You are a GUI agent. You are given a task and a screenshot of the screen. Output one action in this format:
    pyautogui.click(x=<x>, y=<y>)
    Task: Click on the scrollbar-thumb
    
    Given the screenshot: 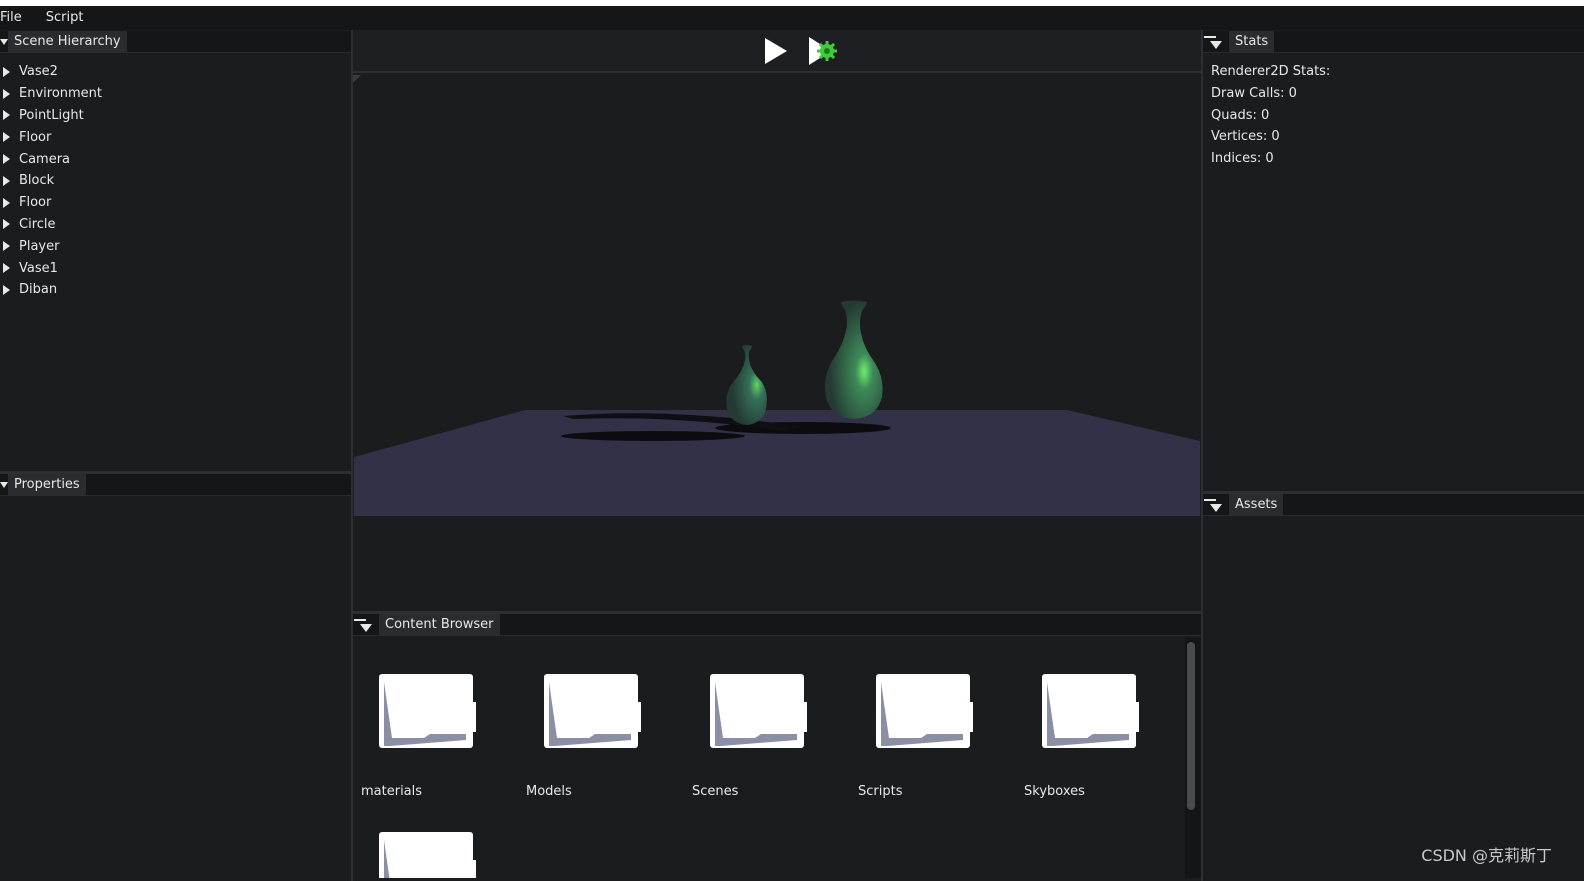 What is the action you would take?
    pyautogui.click(x=1191, y=726)
    